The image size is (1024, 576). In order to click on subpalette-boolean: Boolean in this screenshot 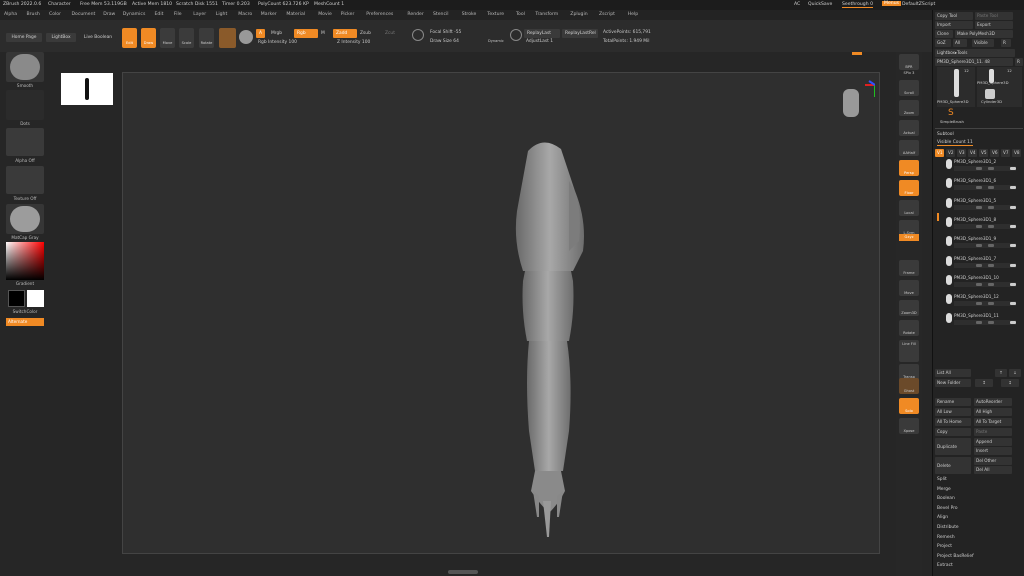, I will do `click(946, 498)`.